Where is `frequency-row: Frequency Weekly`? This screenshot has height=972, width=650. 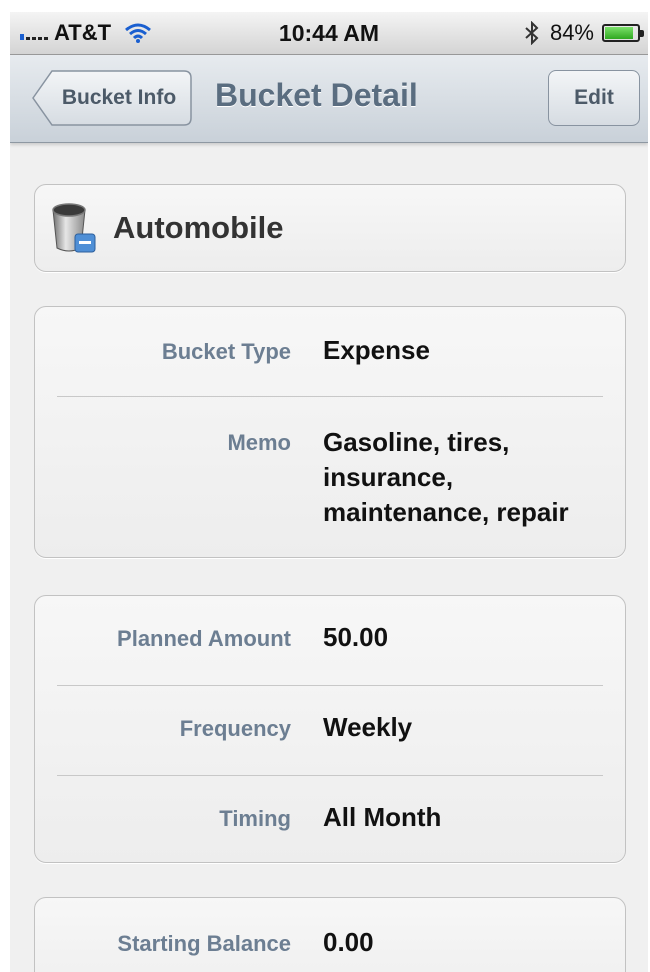
frequency-row: Frequency Weekly is located at coordinates (324, 728).